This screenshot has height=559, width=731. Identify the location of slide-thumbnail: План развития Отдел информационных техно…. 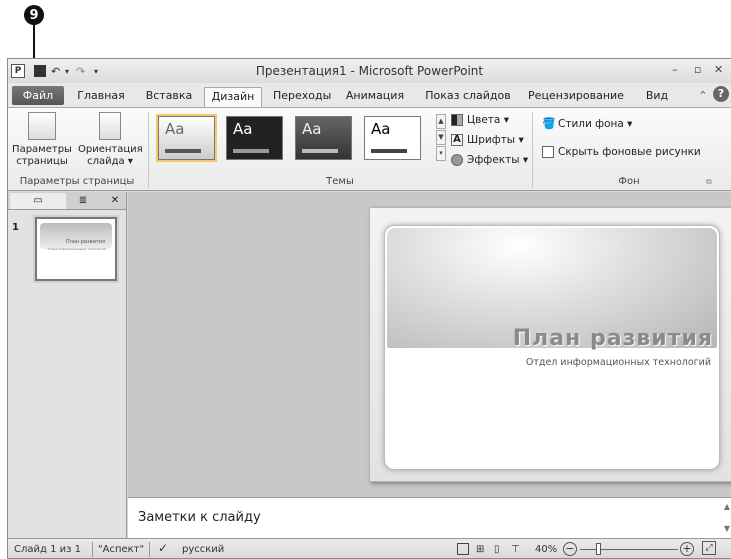
(76, 249).